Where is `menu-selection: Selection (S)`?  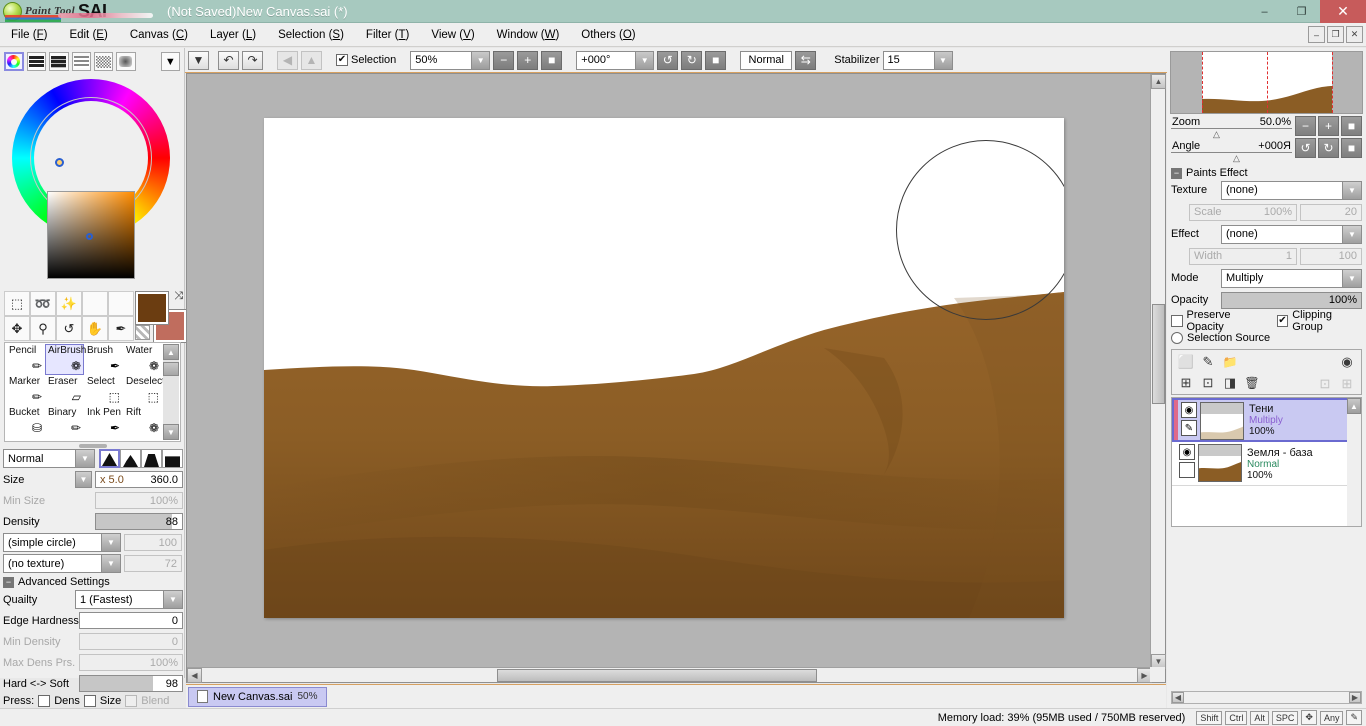
menu-selection: Selection (S) is located at coordinates (311, 35).